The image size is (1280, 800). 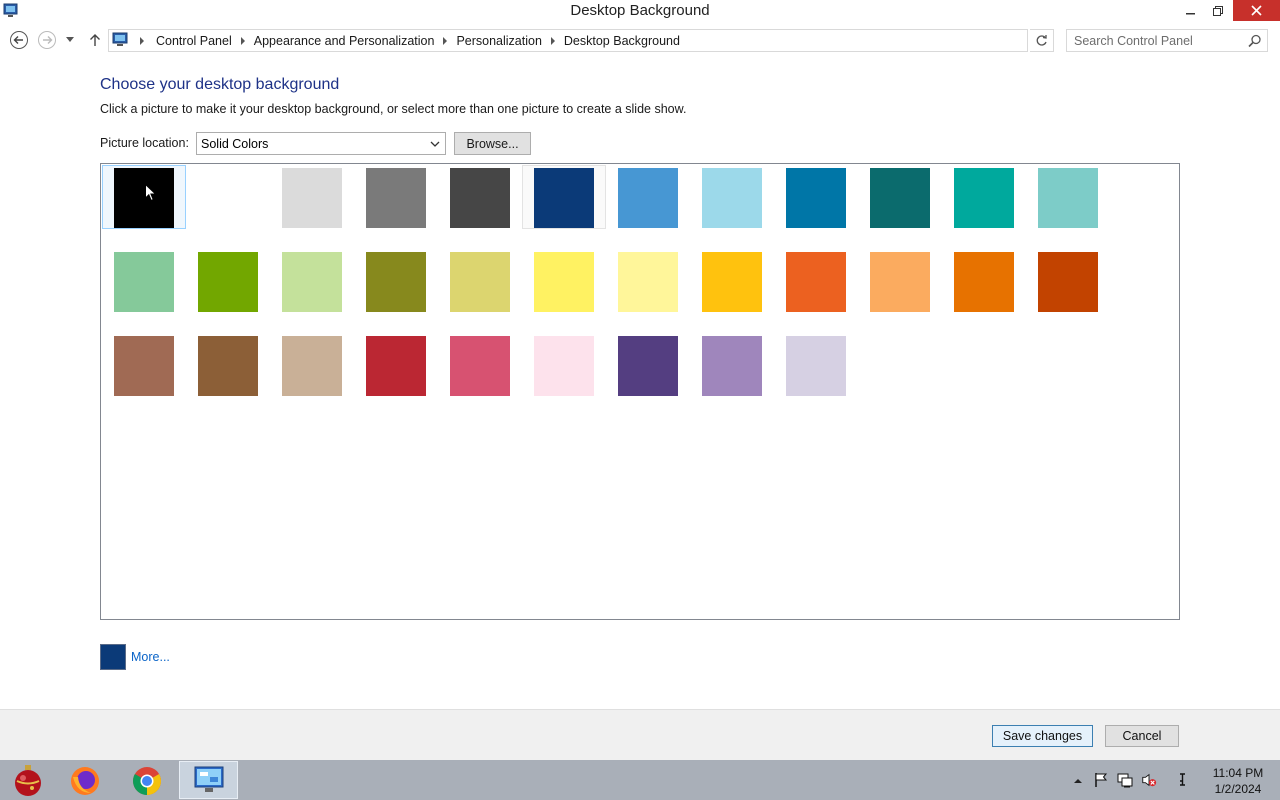 What do you see at coordinates (1042, 736) in the screenshot?
I see `save-changes-button: Save changes` at bounding box center [1042, 736].